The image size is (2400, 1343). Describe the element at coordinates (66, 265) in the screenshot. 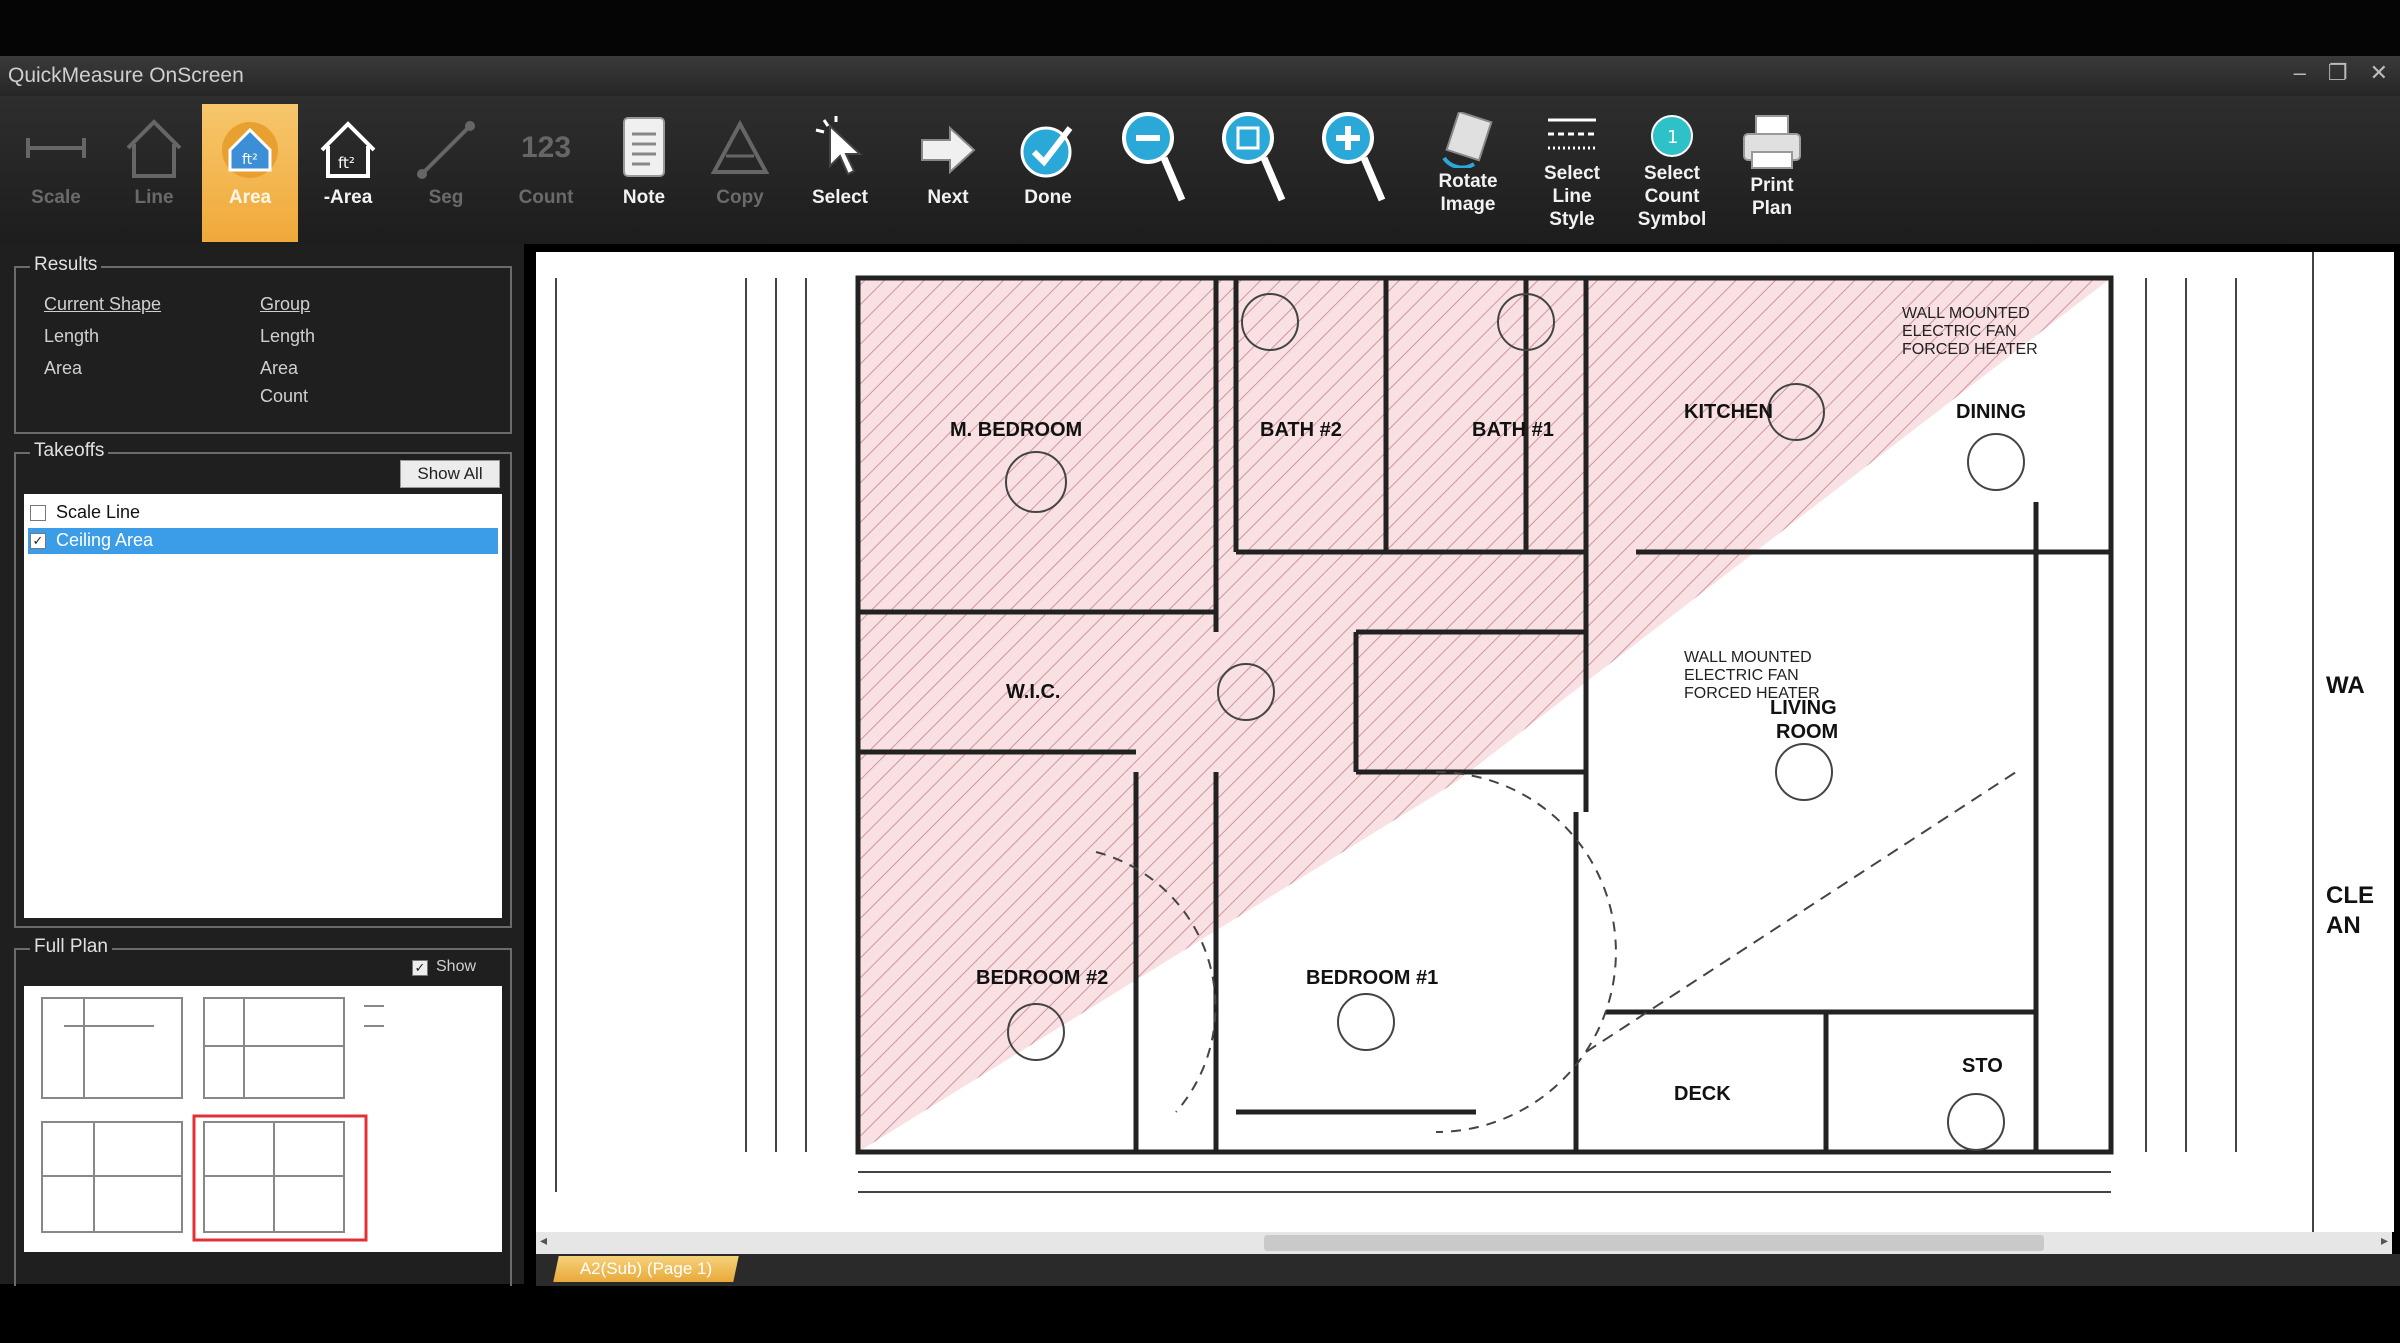

I see `results-title: Results` at that location.